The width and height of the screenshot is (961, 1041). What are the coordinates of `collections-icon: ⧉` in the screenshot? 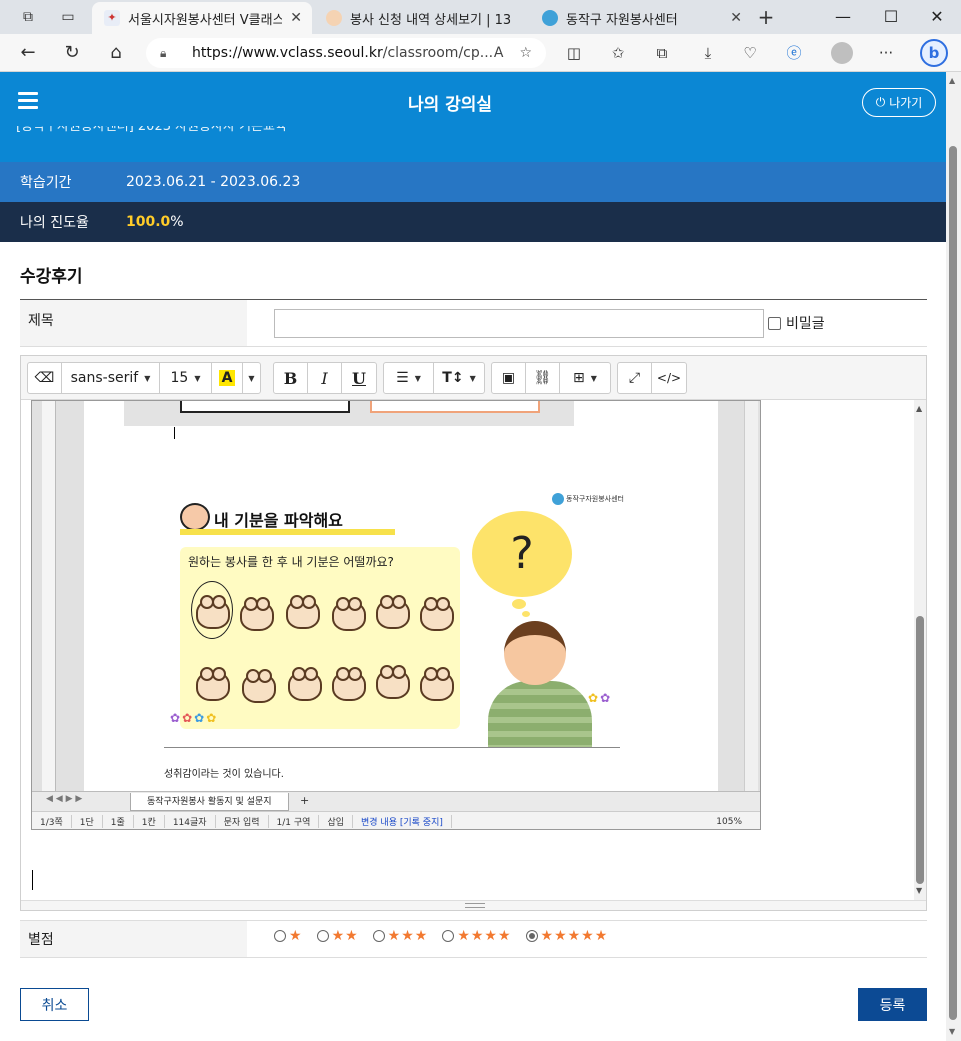 It's located at (662, 53).